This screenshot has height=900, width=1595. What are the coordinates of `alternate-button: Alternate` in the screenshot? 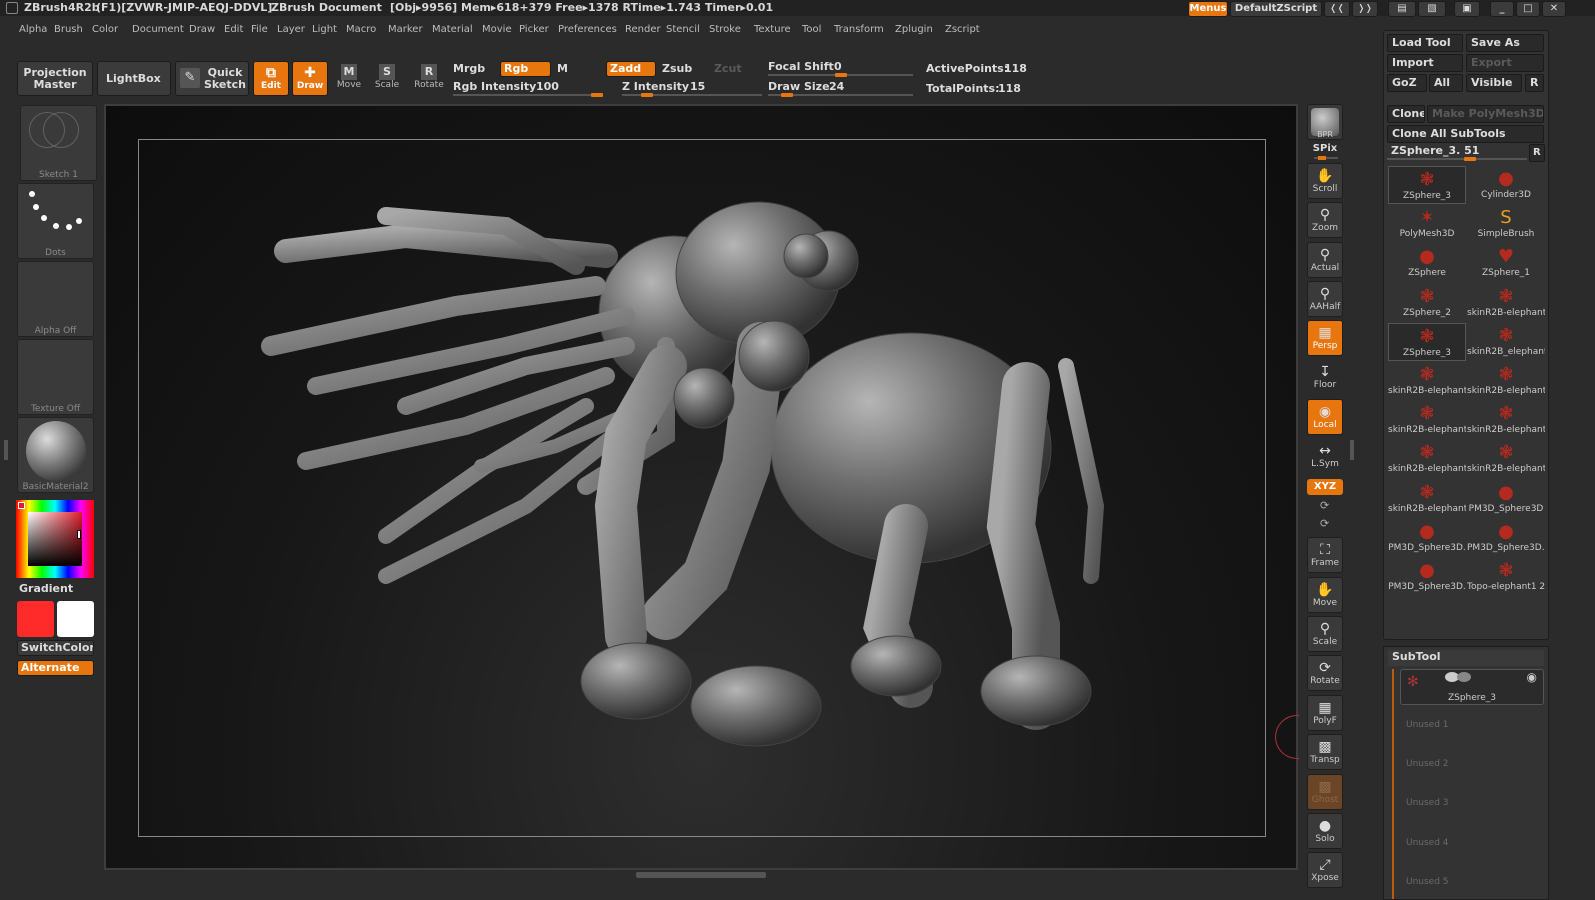 It's located at (55, 668).